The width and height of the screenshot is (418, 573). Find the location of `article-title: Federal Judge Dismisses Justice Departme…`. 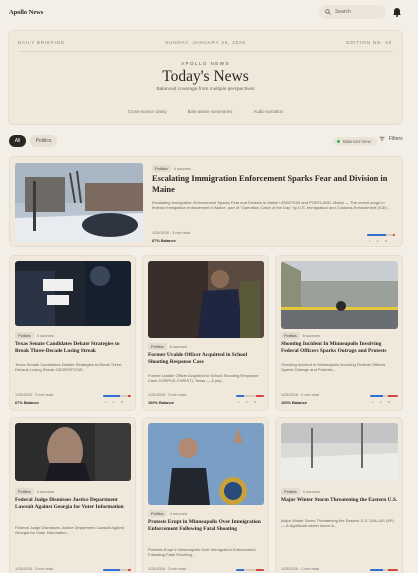

article-title: Federal Judge Dismisses Justice Departme… is located at coordinates (74, 504).